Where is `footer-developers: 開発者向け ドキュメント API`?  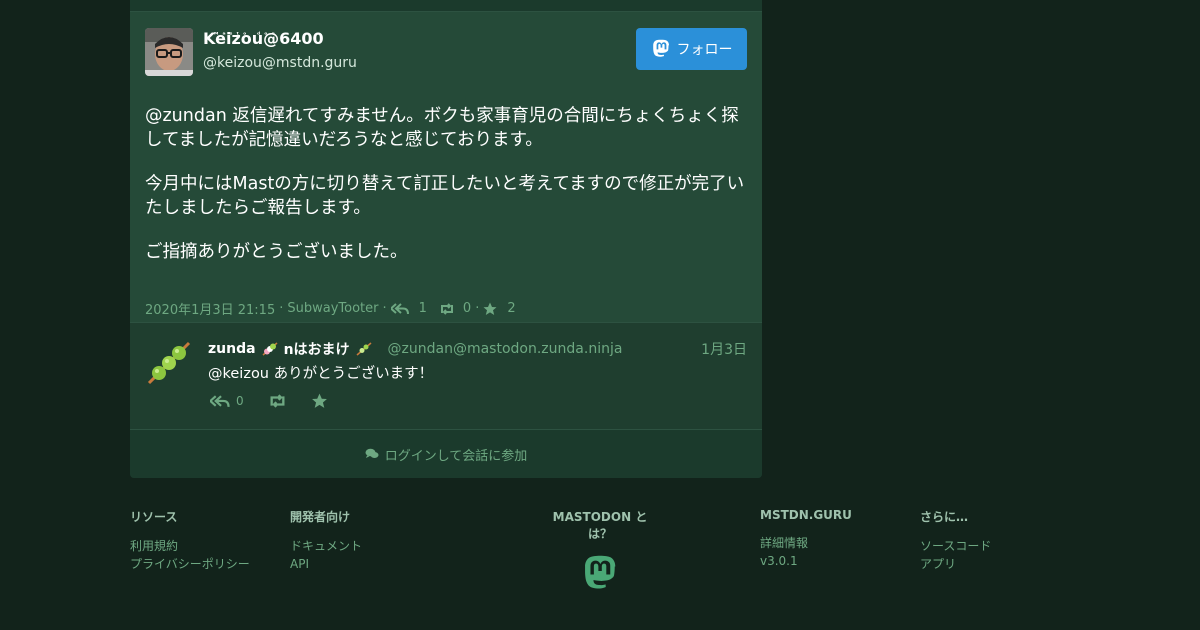
footer-developers: 開発者向け ドキュメント API is located at coordinates (326, 540).